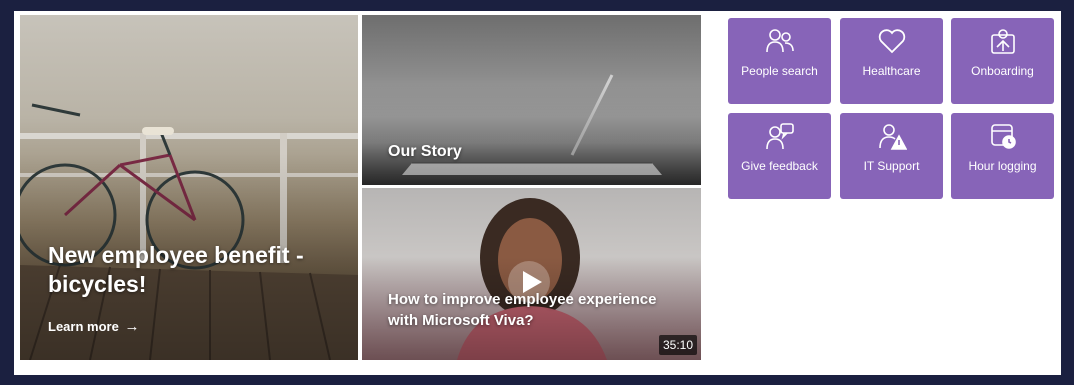 The height and width of the screenshot is (385, 1074). Describe the element at coordinates (83, 326) in the screenshot. I see `learn-more-label: Learn more` at that location.